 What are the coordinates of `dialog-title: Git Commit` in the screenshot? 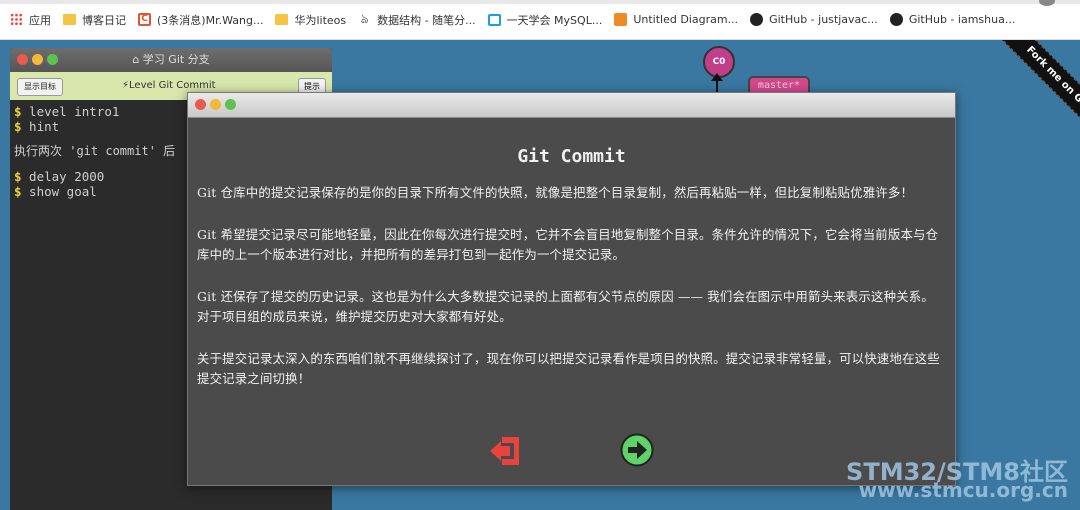 It's located at (571, 156).